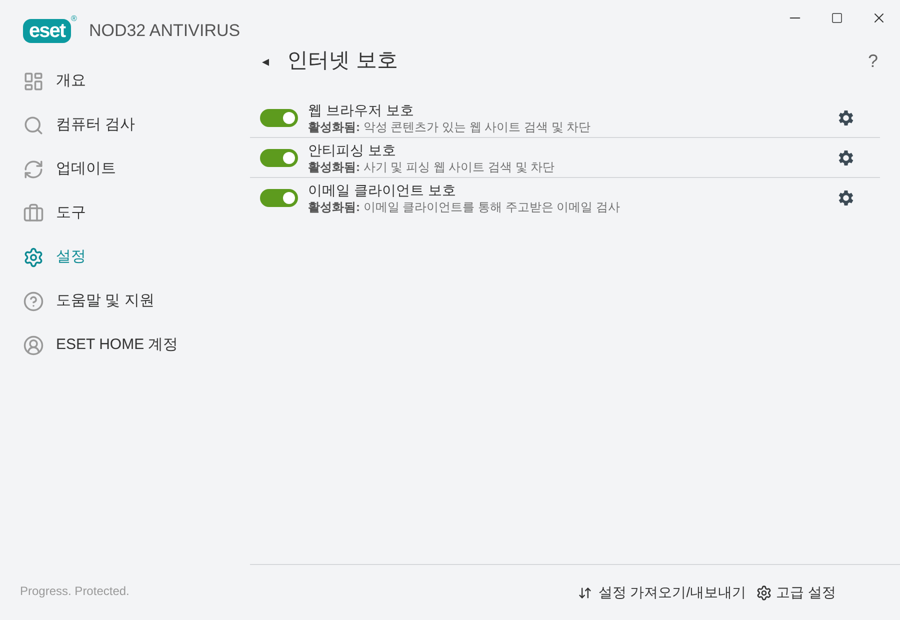 Image resolution: width=900 pixels, height=620 pixels. Describe the element at coordinates (465, 207) in the screenshot. I see `setting-description: 활성화됨: 이메일 클라이언트를 통해 주고받은 이메일 검사` at that location.